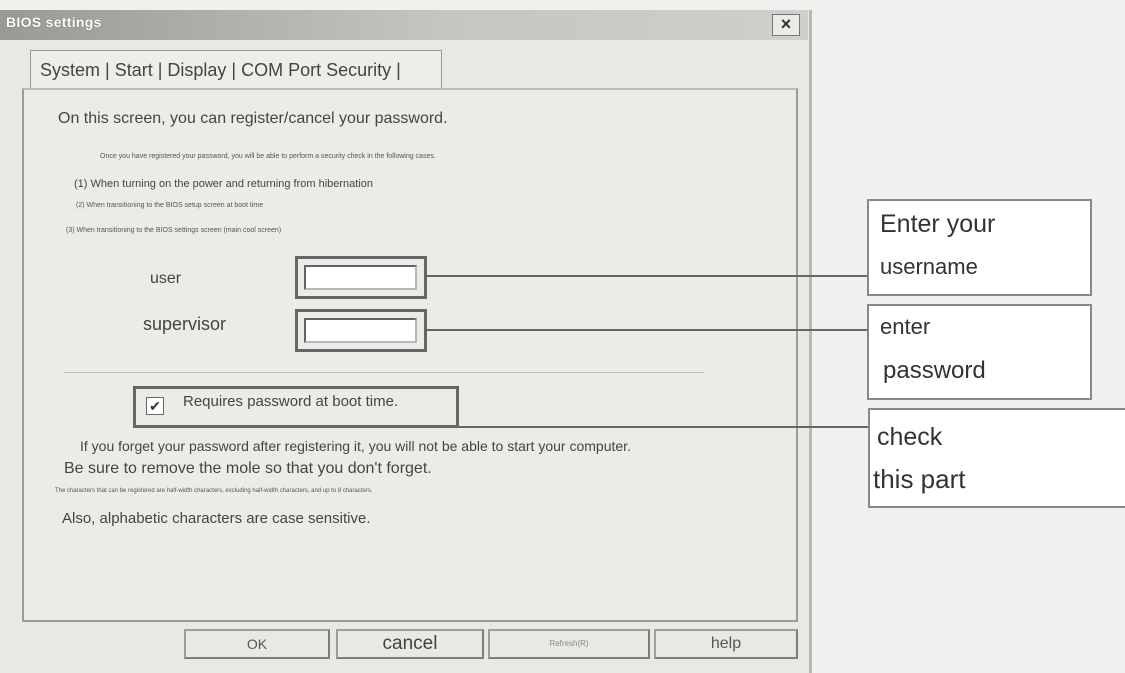 This screenshot has width=1125, height=673. What do you see at coordinates (934, 370) in the screenshot?
I see `callout-password-line2: password` at bounding box center [934, 370].